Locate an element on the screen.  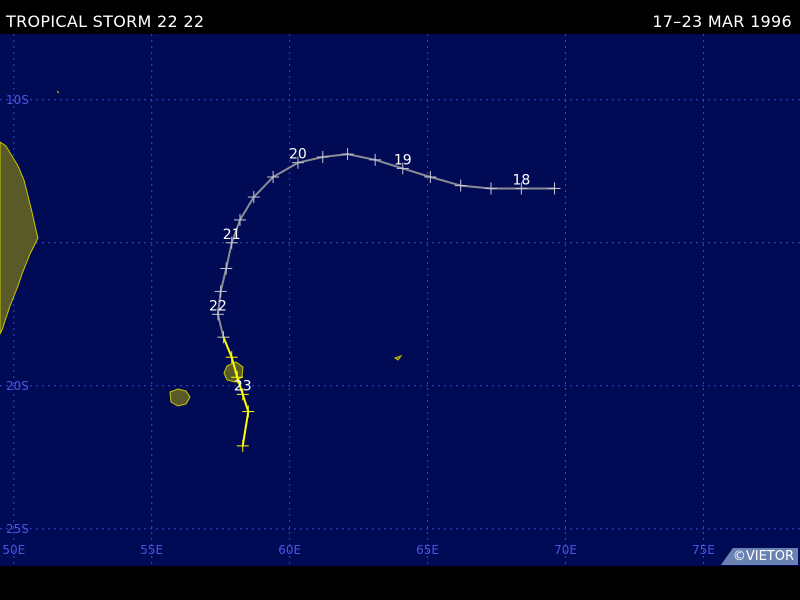
lat-tick-label: 20S is located at coordinates (17, 386).